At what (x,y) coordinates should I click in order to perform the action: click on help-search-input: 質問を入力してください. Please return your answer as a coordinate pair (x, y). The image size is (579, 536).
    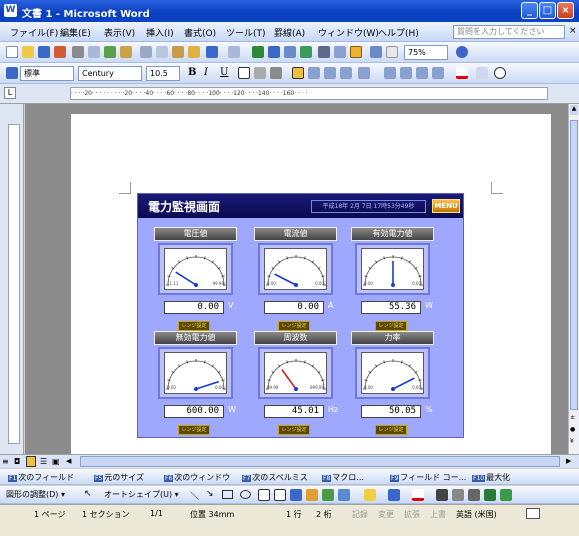
    Looking at the image, I should click on (509, 32).